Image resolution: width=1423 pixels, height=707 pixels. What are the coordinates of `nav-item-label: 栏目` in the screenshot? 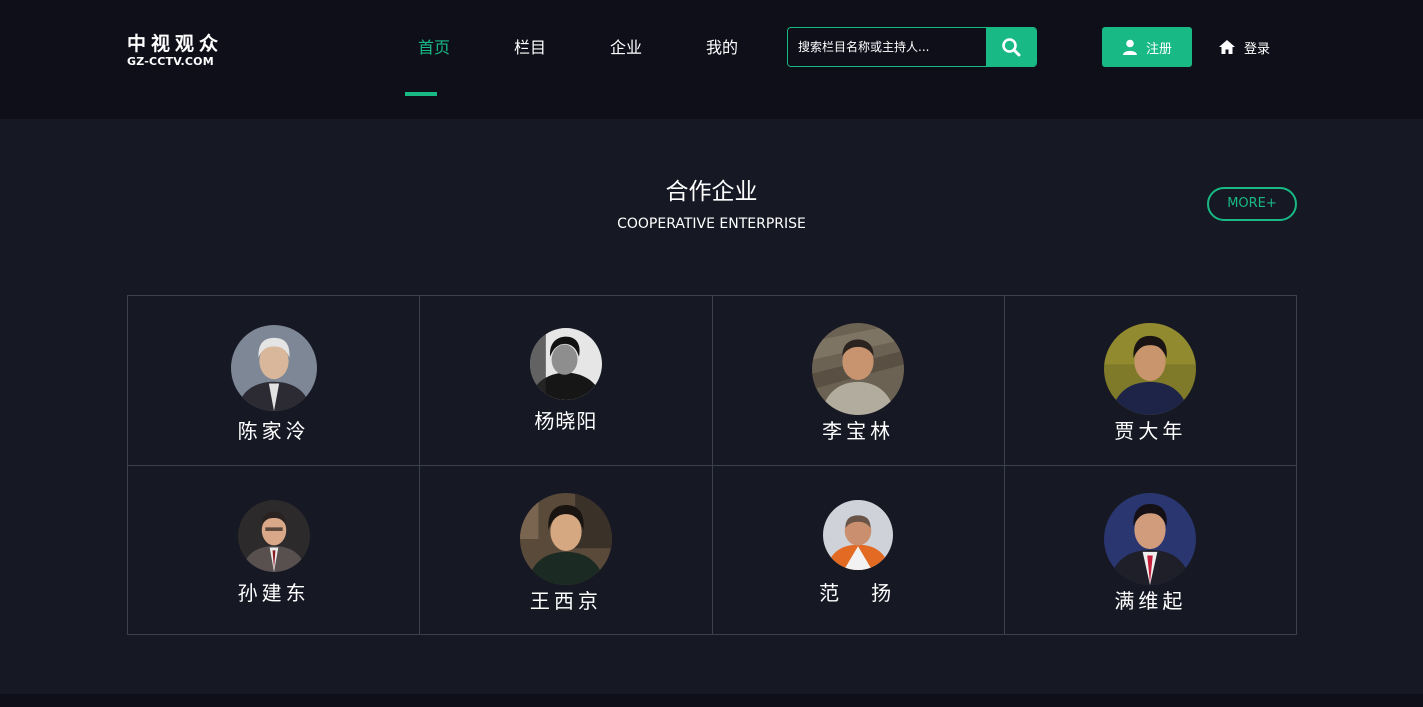 It's located at (529, 47).